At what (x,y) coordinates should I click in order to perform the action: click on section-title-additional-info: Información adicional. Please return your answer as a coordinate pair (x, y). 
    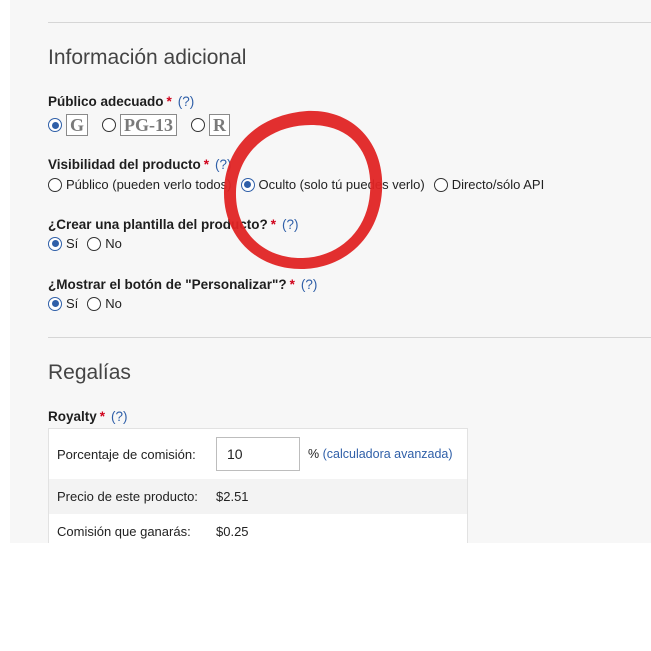
    Looking at the image, I should click on (147, 57).